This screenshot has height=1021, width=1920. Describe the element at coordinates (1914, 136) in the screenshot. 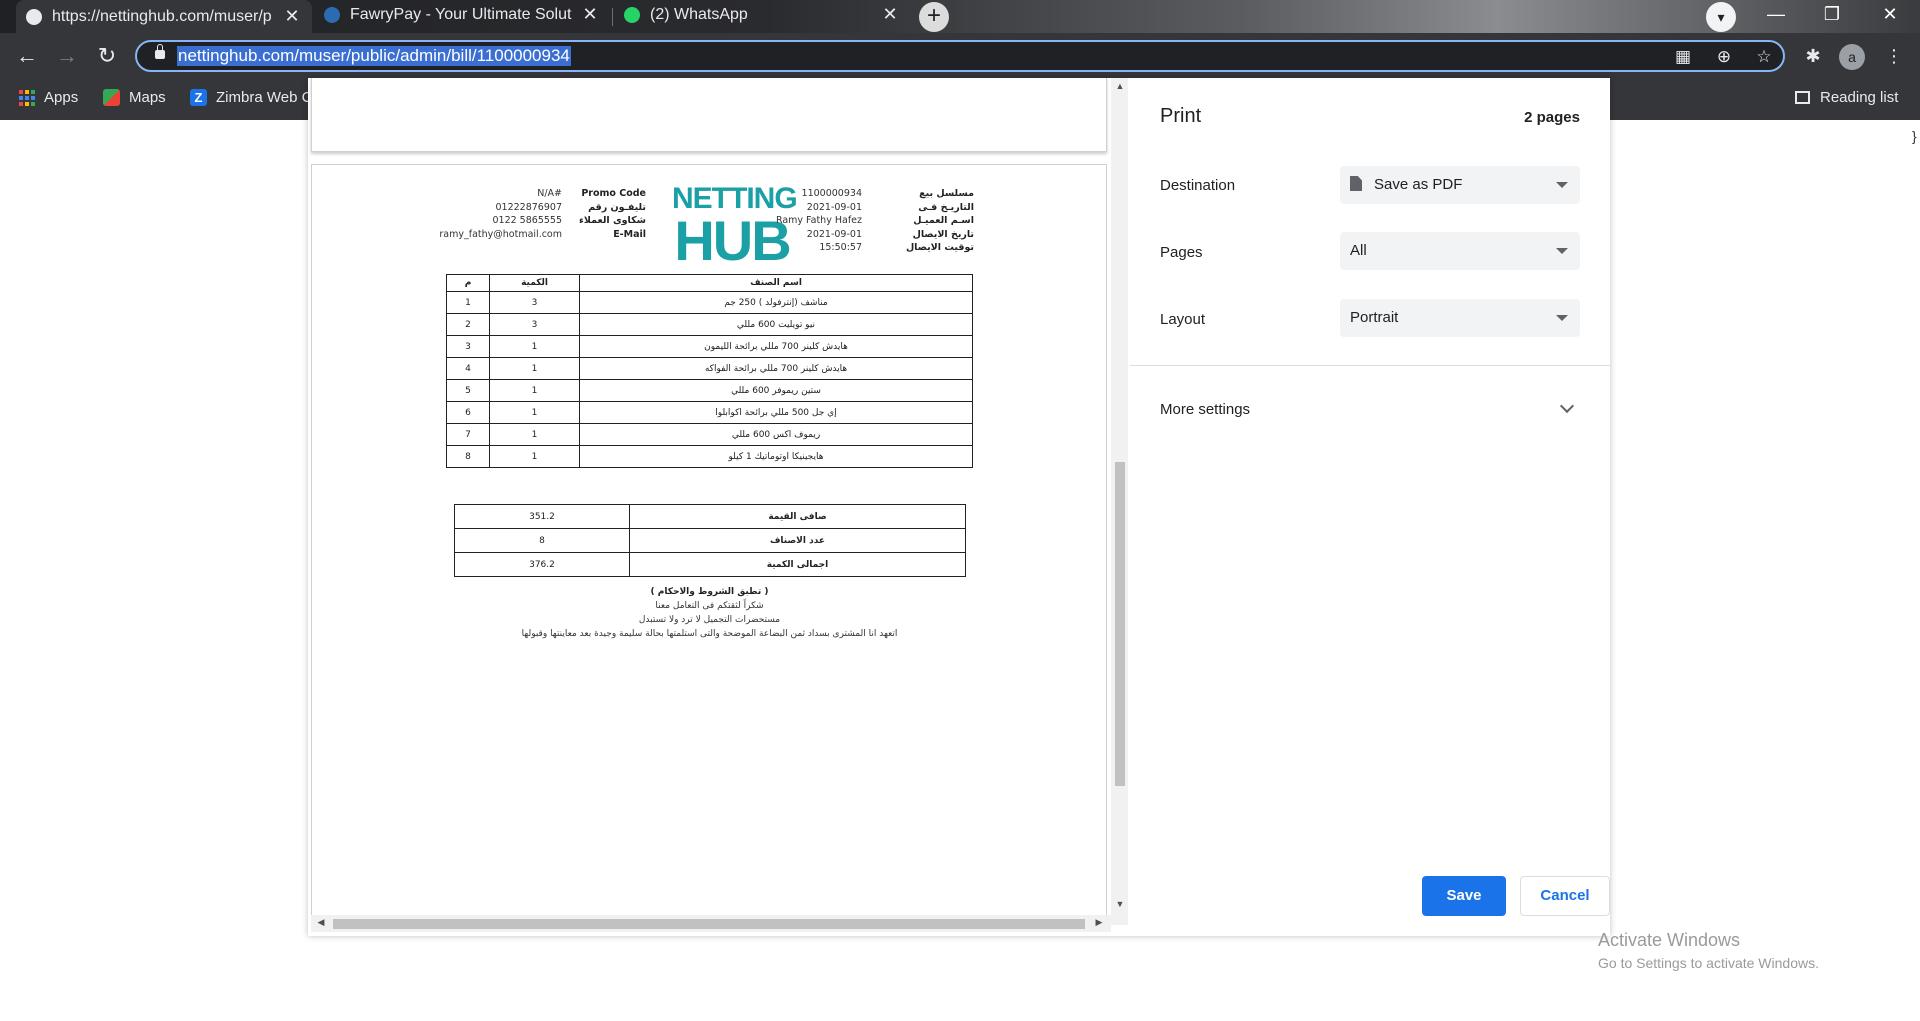

I see `page-background-text: }` at that location.